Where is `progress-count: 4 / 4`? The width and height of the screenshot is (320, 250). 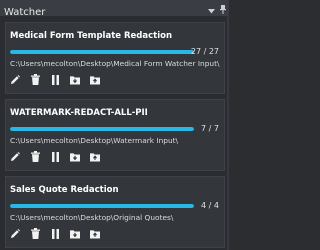
progress-count: 4 / 4 is located at coordinates (210, 205).